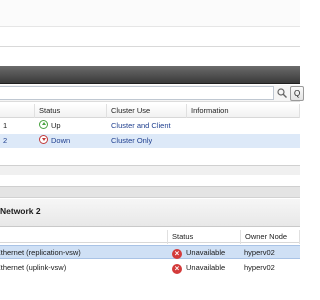 This screenshot has height=300, width=320. I want to click on toolbar-area, so click(150, 13).